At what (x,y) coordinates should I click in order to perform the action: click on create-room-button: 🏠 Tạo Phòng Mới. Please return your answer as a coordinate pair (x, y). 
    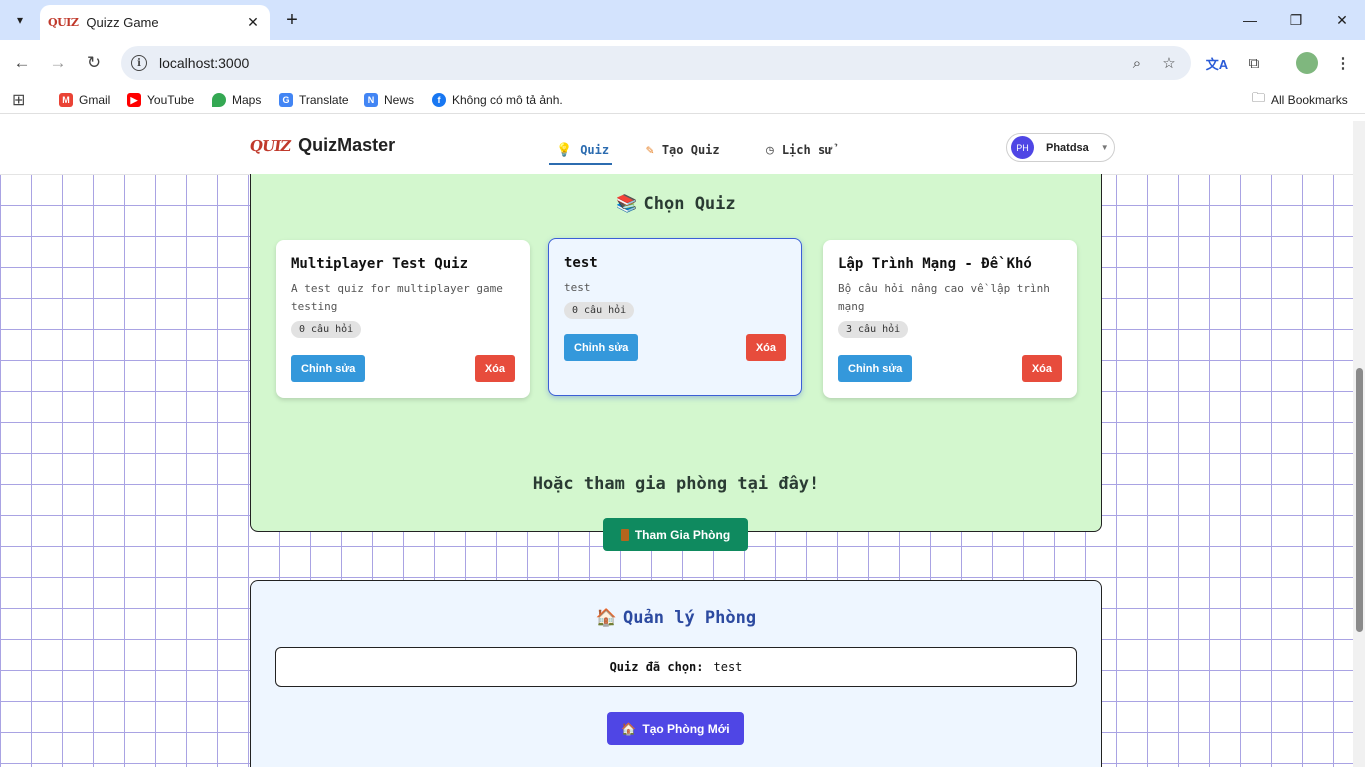
    Looking at the image, I should click on (675, 728).